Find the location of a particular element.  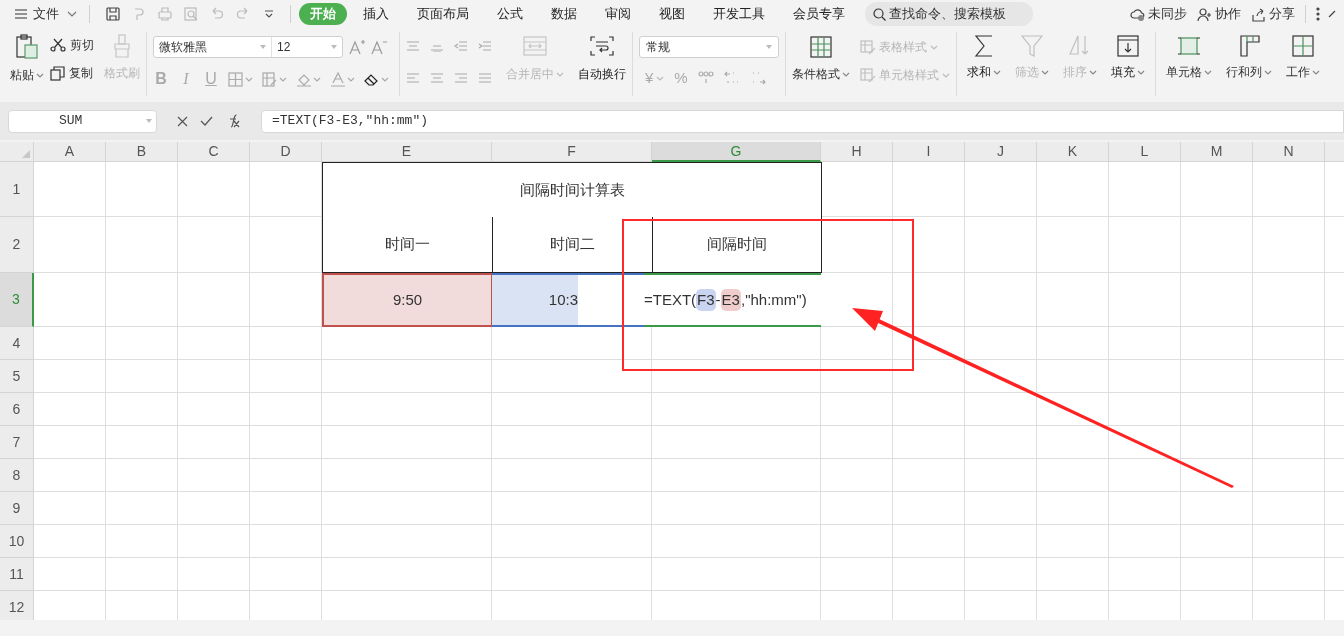

check-icon is located at coordinates (206, 121).